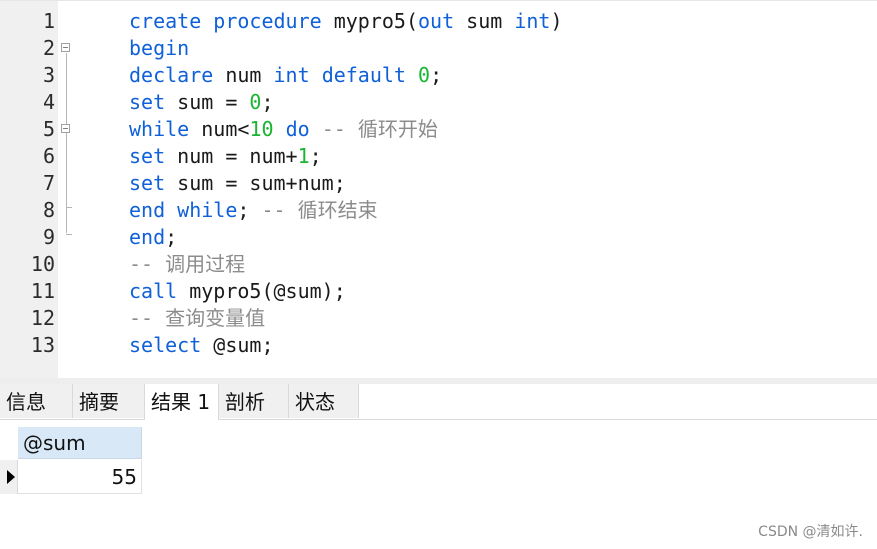 Image resolution: width=877 pixels, height=549 pixels. I want to click on code-text: begin, so click(159, 48).